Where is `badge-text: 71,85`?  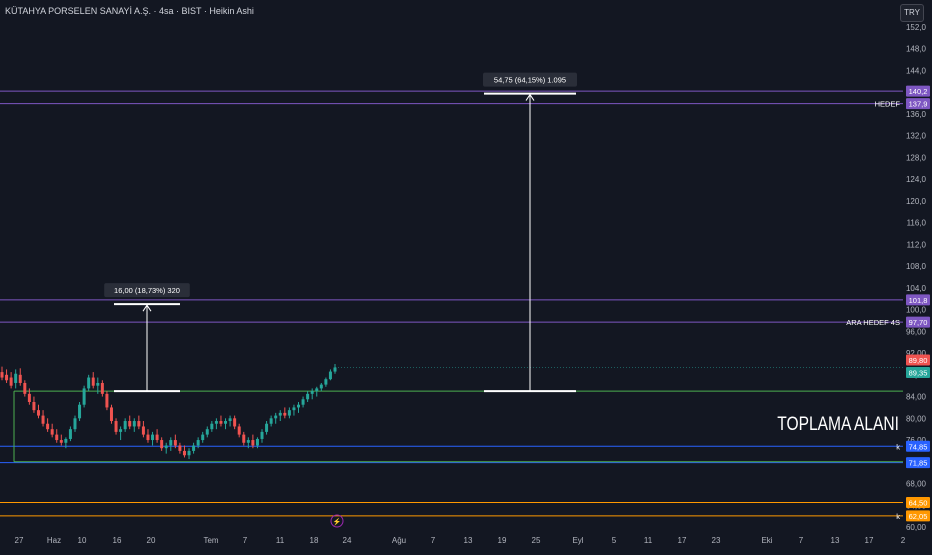 badge-text: 71,85 is located at coordinates (918, 463).